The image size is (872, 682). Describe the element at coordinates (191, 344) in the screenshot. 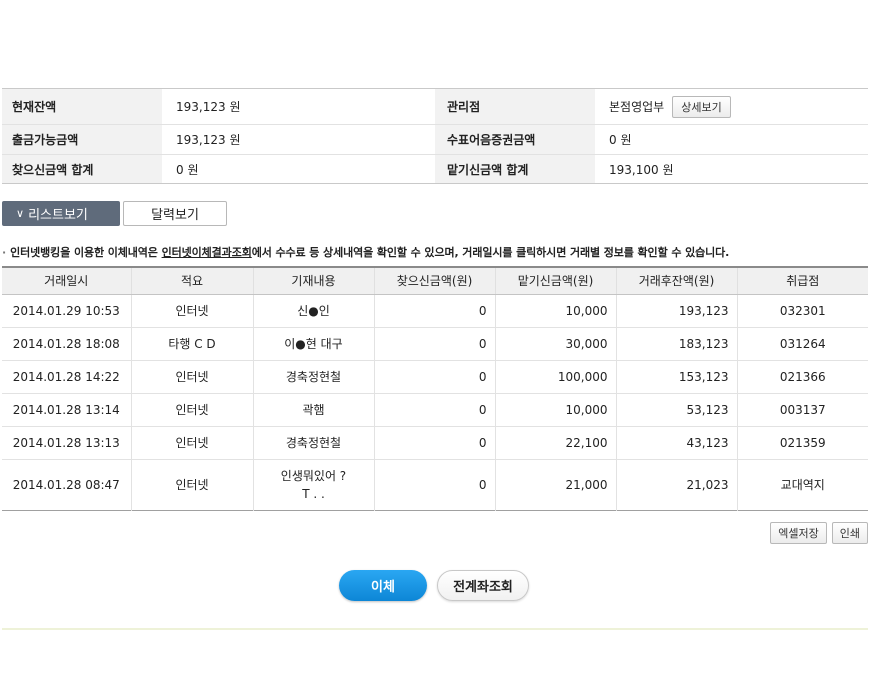

I see `cell-type: 타행 C D` at that location.